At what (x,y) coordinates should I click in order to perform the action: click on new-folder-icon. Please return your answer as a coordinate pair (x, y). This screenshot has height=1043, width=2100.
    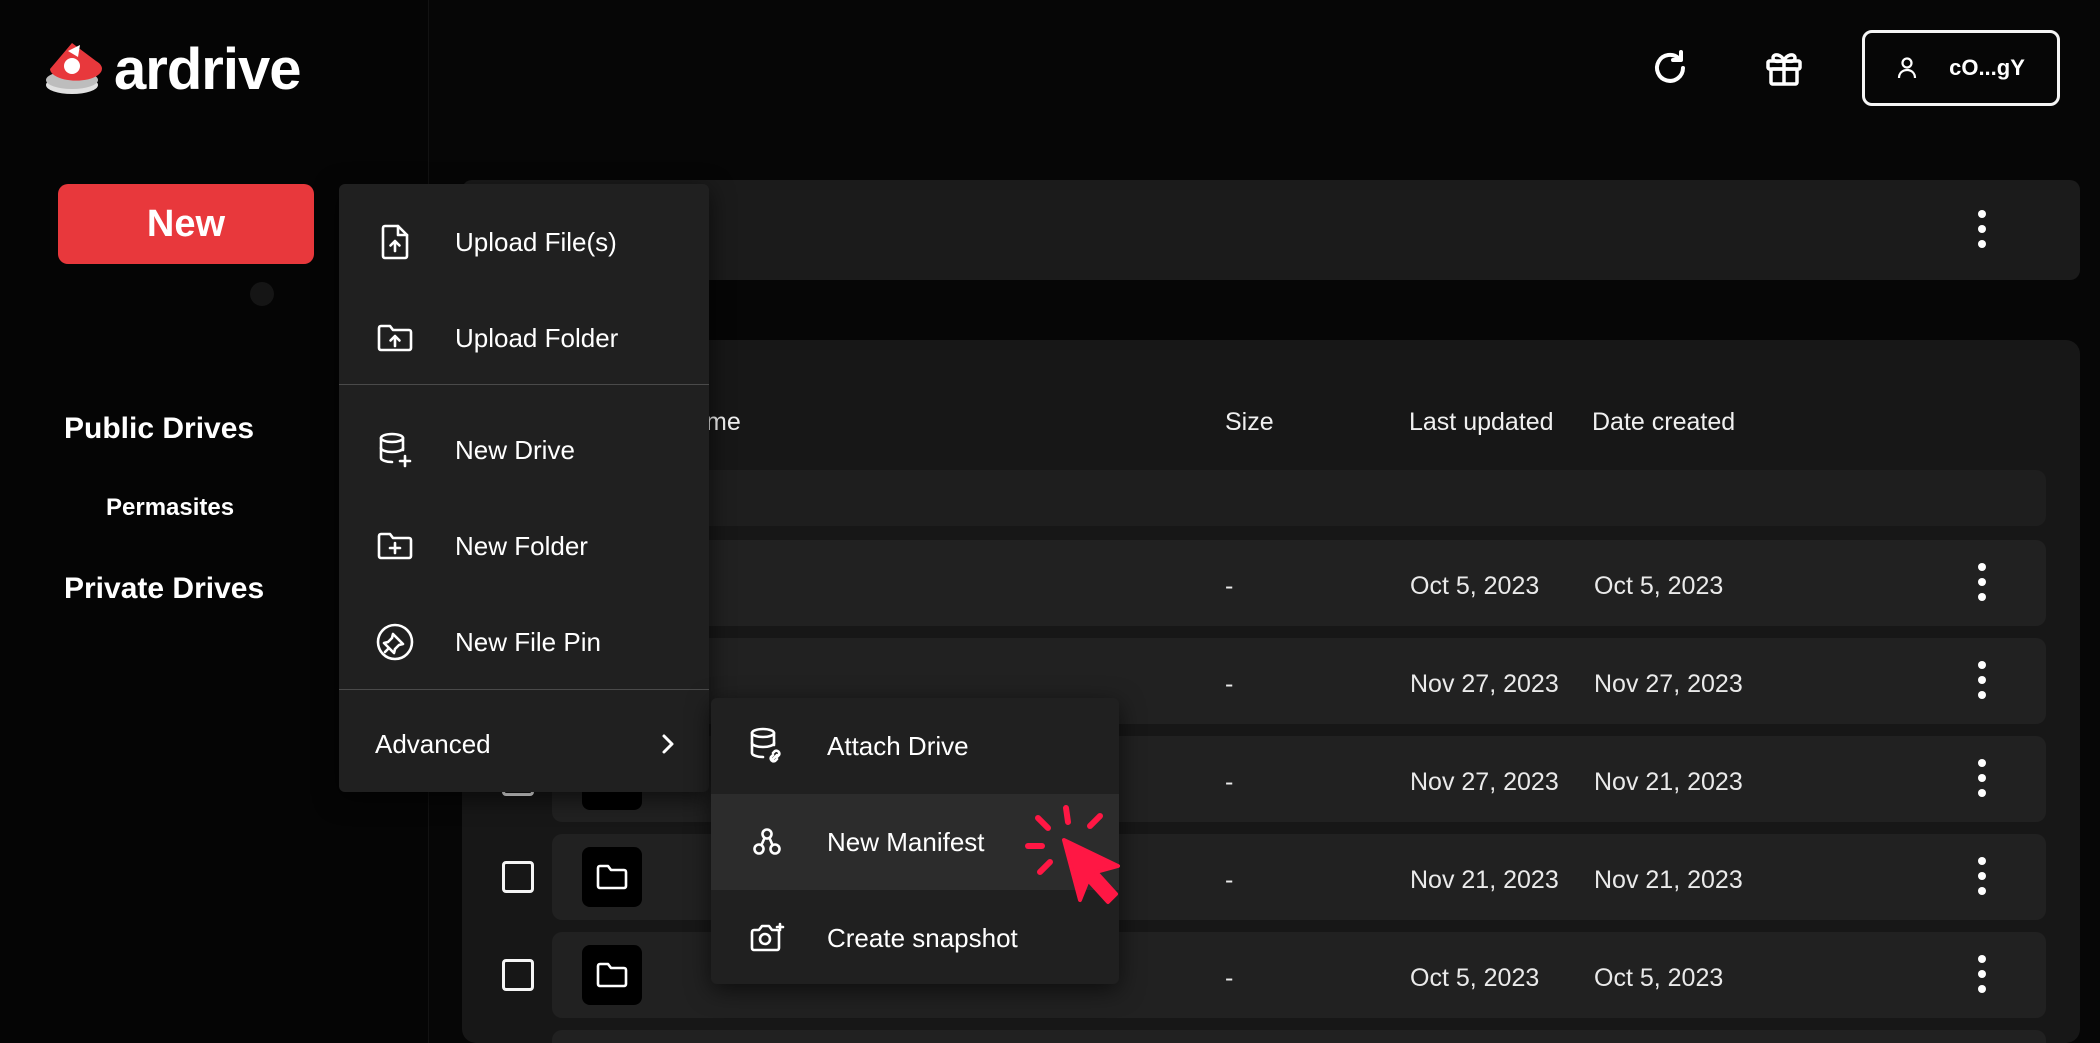
    Looking at the image, I should click on (395, 546).